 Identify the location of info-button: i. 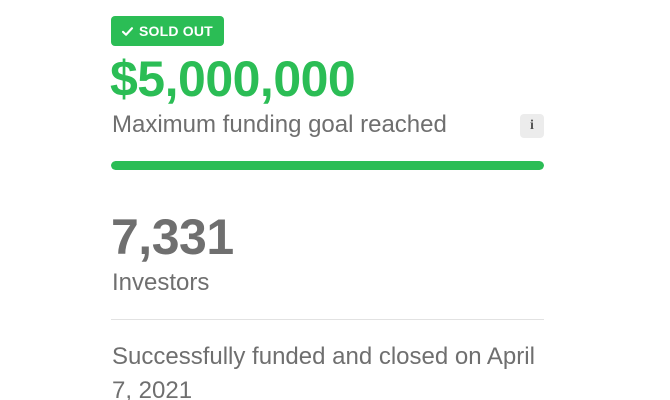
(532, 126).